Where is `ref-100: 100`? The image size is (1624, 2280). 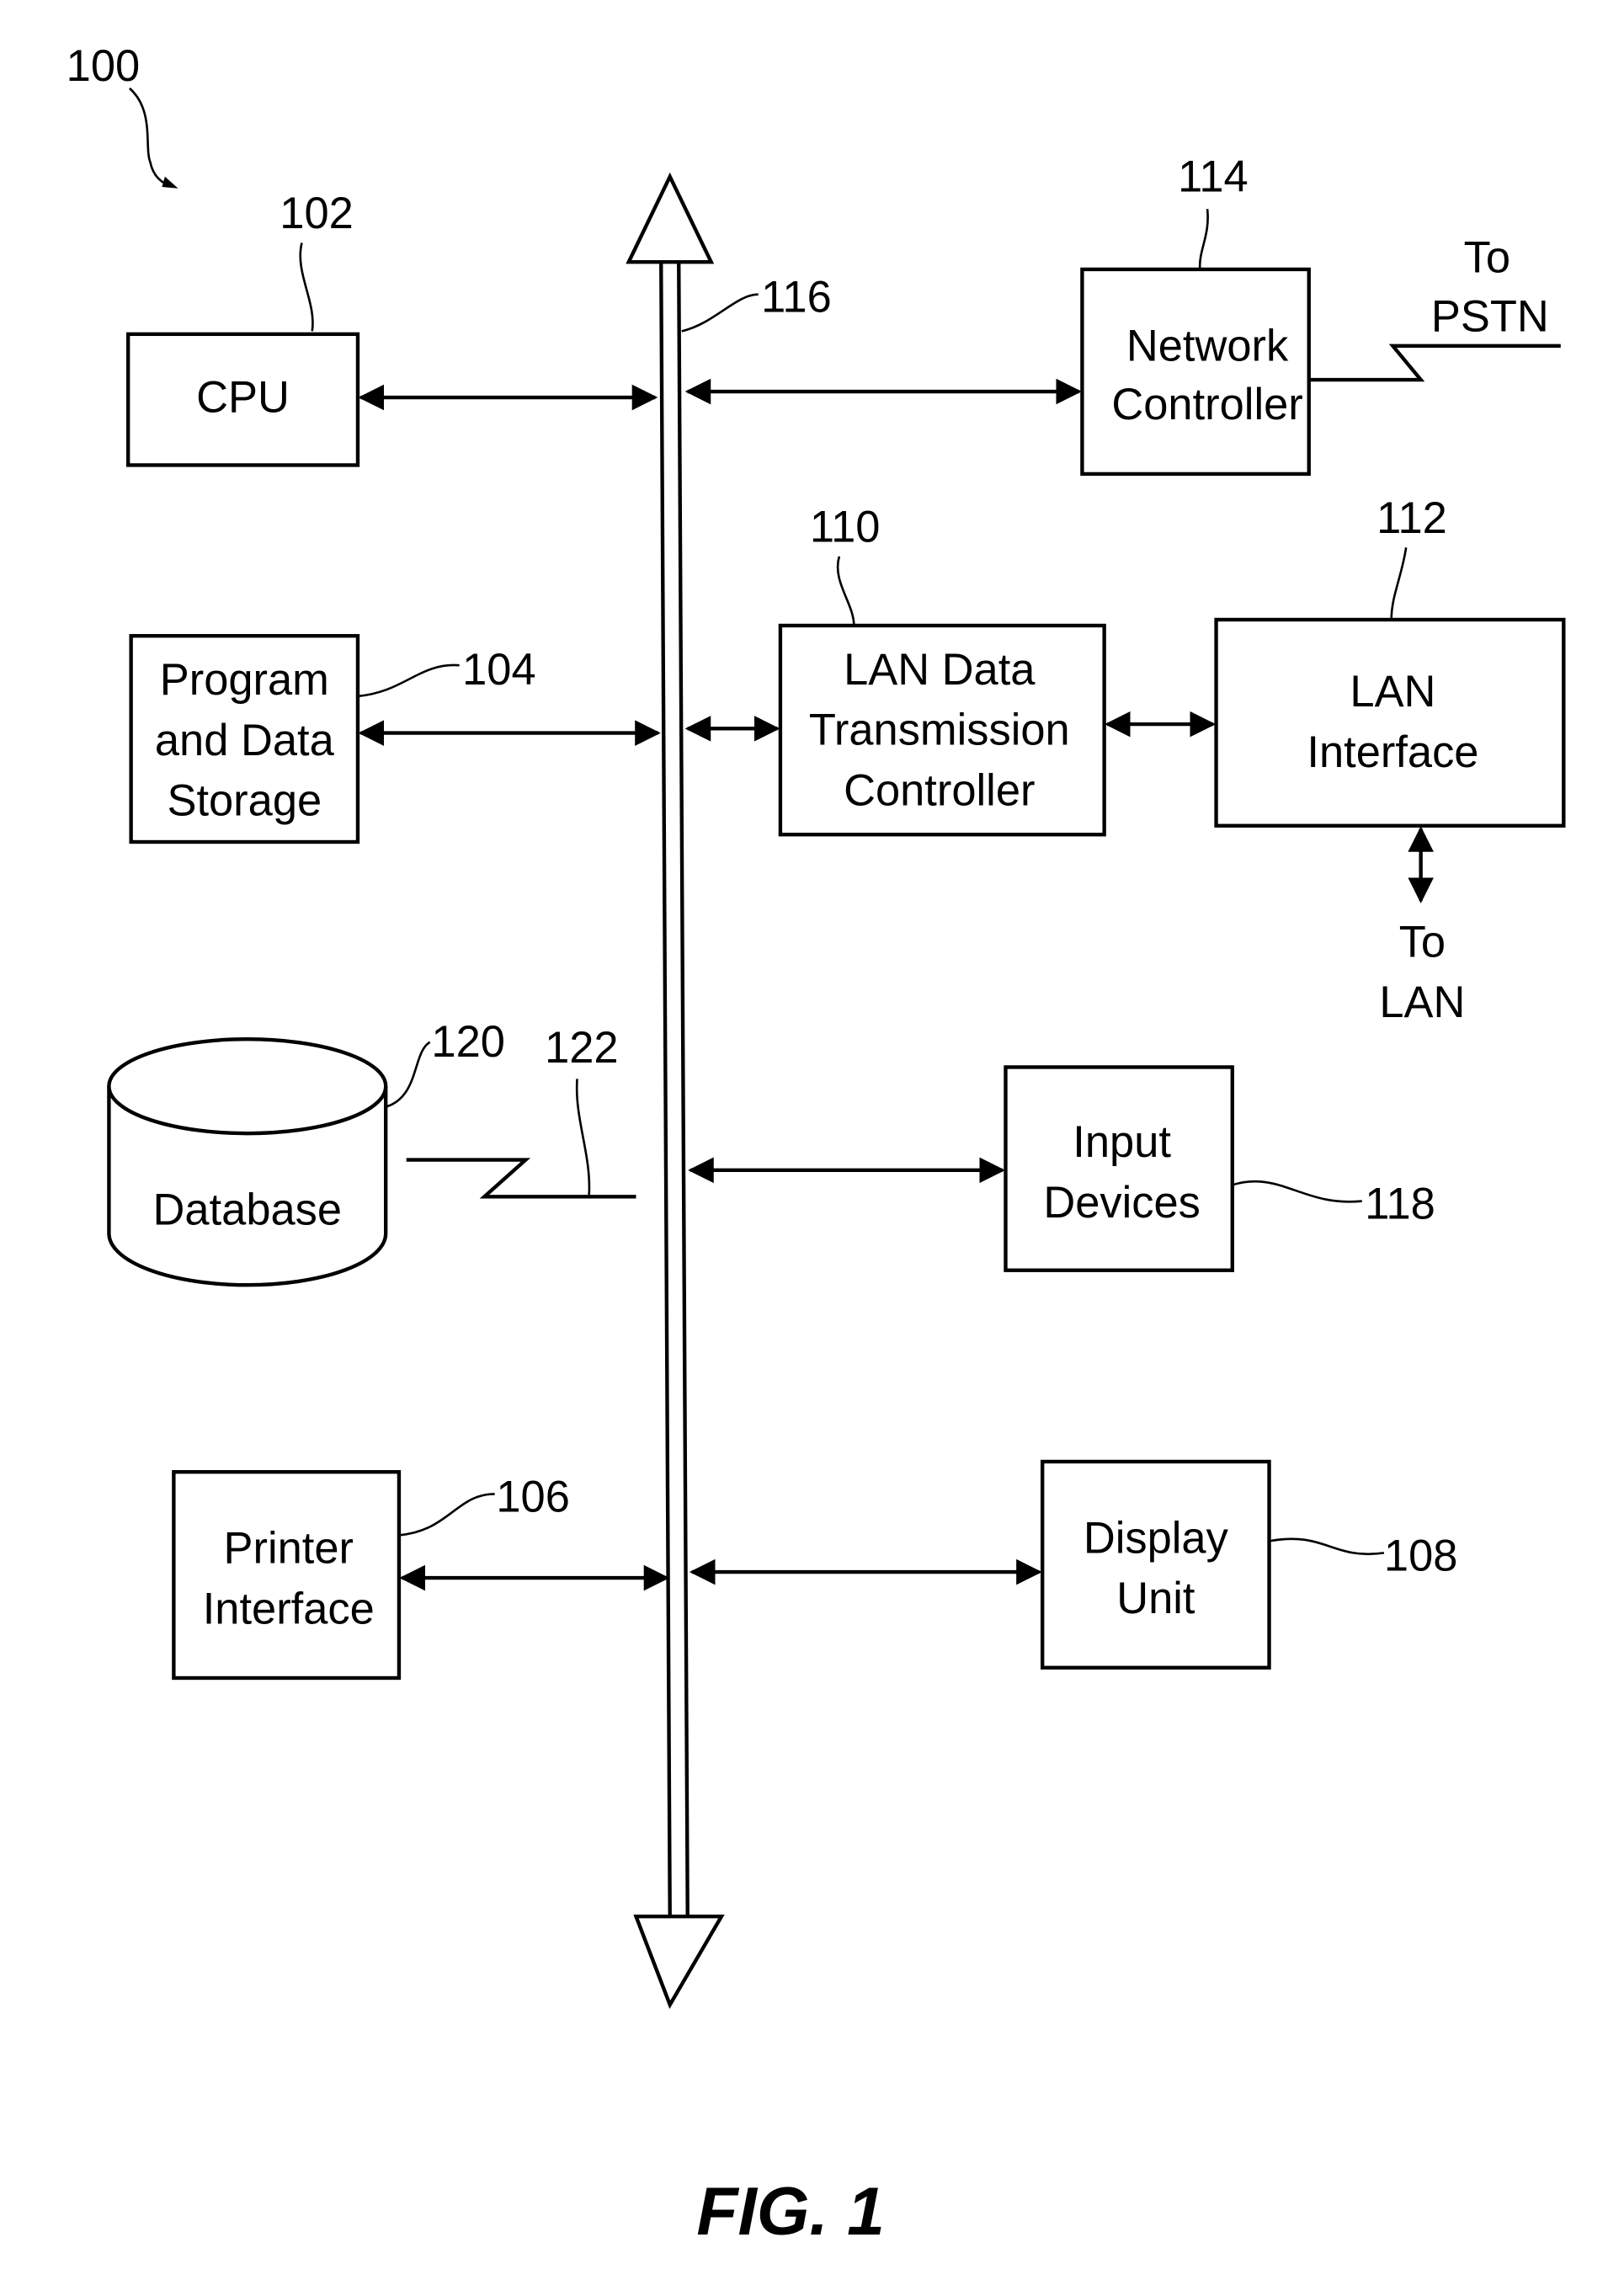
ref-100: 100 is located at coordinates (104, 66).